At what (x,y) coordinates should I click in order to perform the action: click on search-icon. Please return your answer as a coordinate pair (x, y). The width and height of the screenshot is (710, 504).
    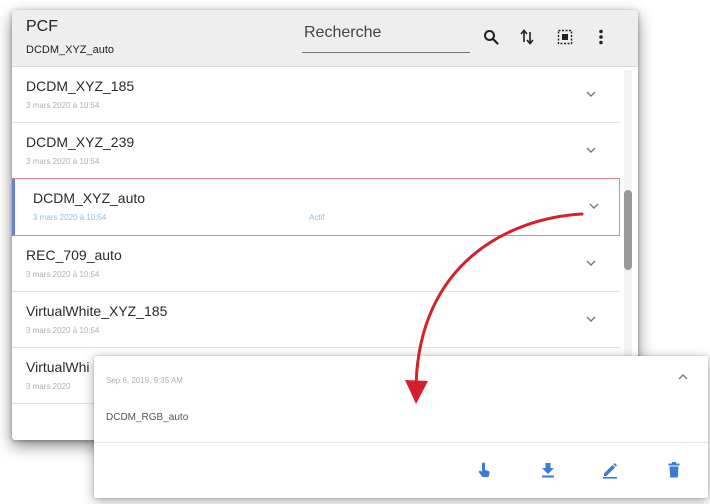
    Looking at the image, I should click on (491, 37).